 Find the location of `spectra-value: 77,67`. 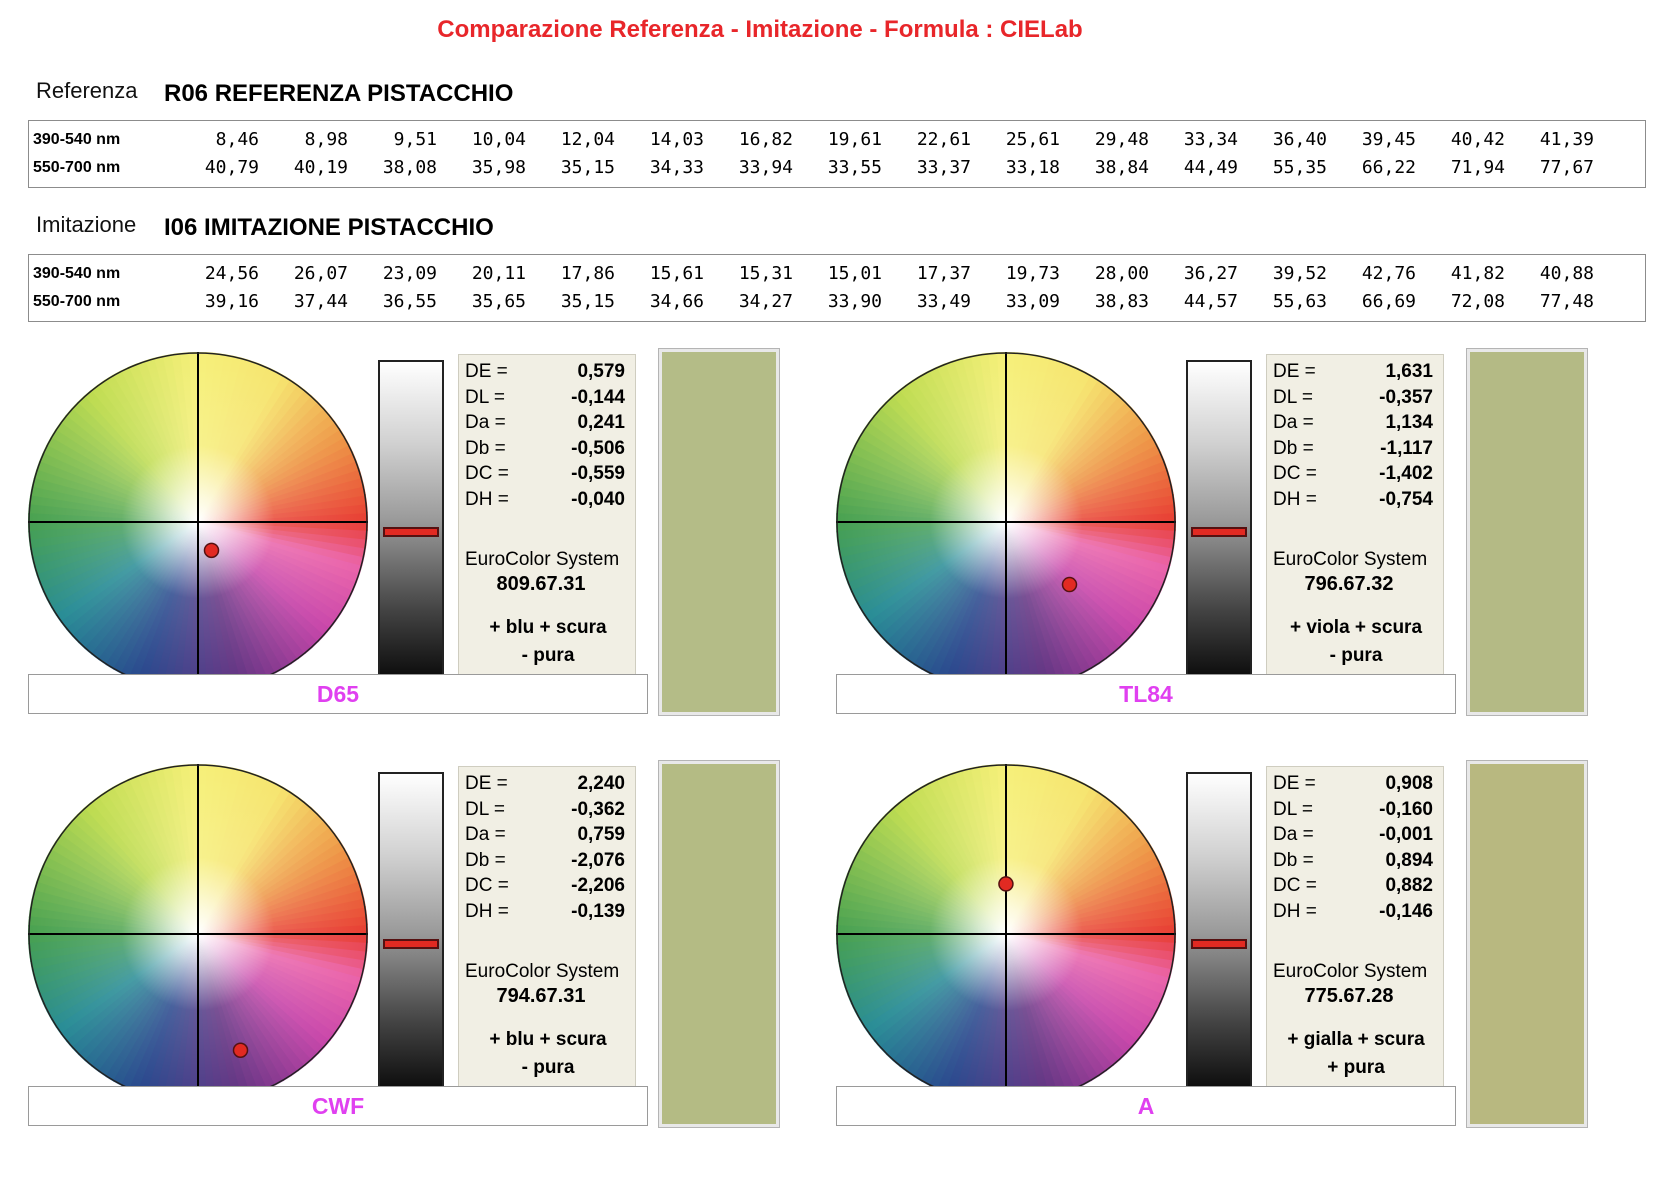

spectra-value: 77,67 is located at coordinates (1566, 167).